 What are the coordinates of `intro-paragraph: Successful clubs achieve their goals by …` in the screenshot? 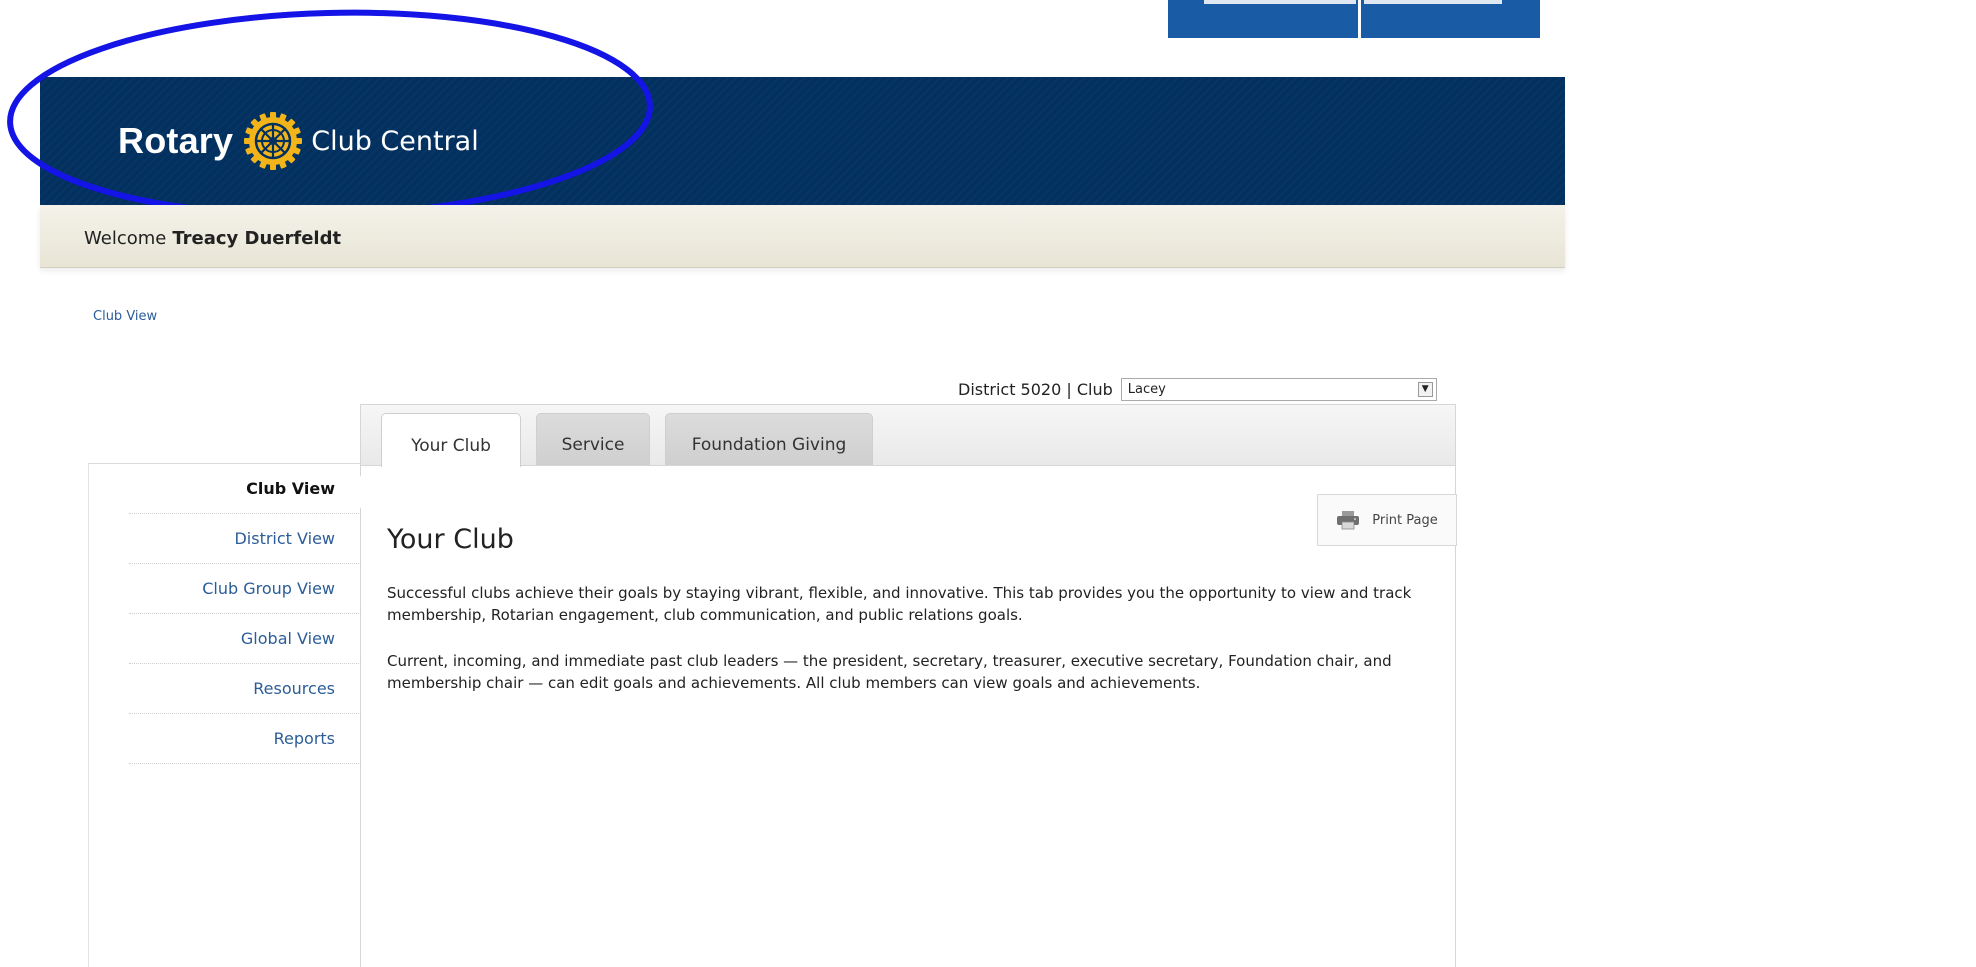 It's located at (899, 604).